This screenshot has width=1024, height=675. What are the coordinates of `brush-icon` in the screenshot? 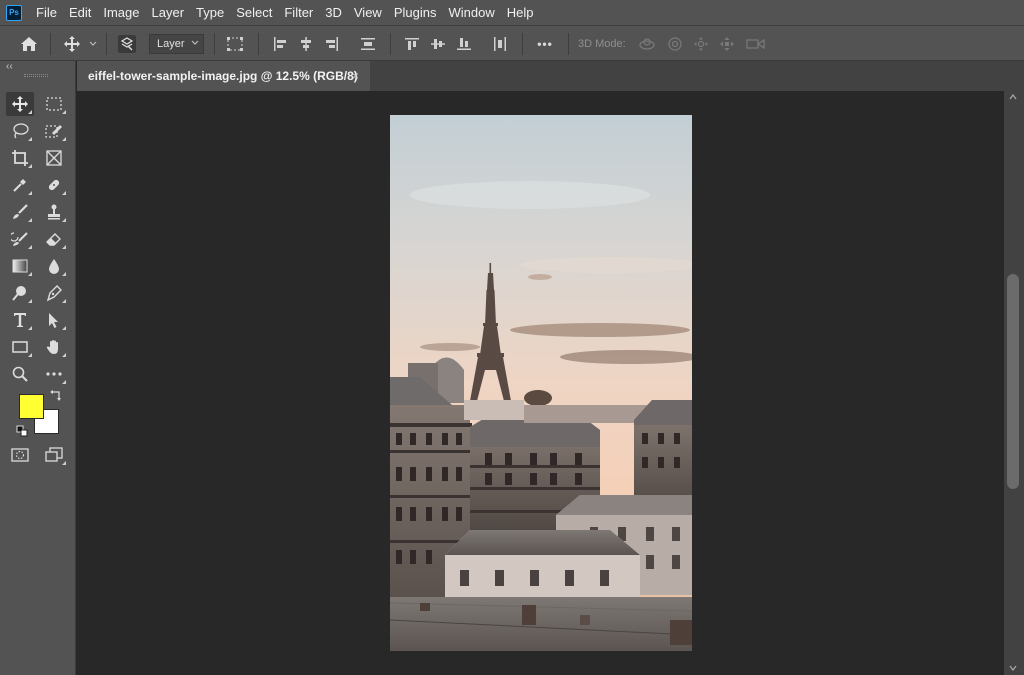 It's located at (20, 211).